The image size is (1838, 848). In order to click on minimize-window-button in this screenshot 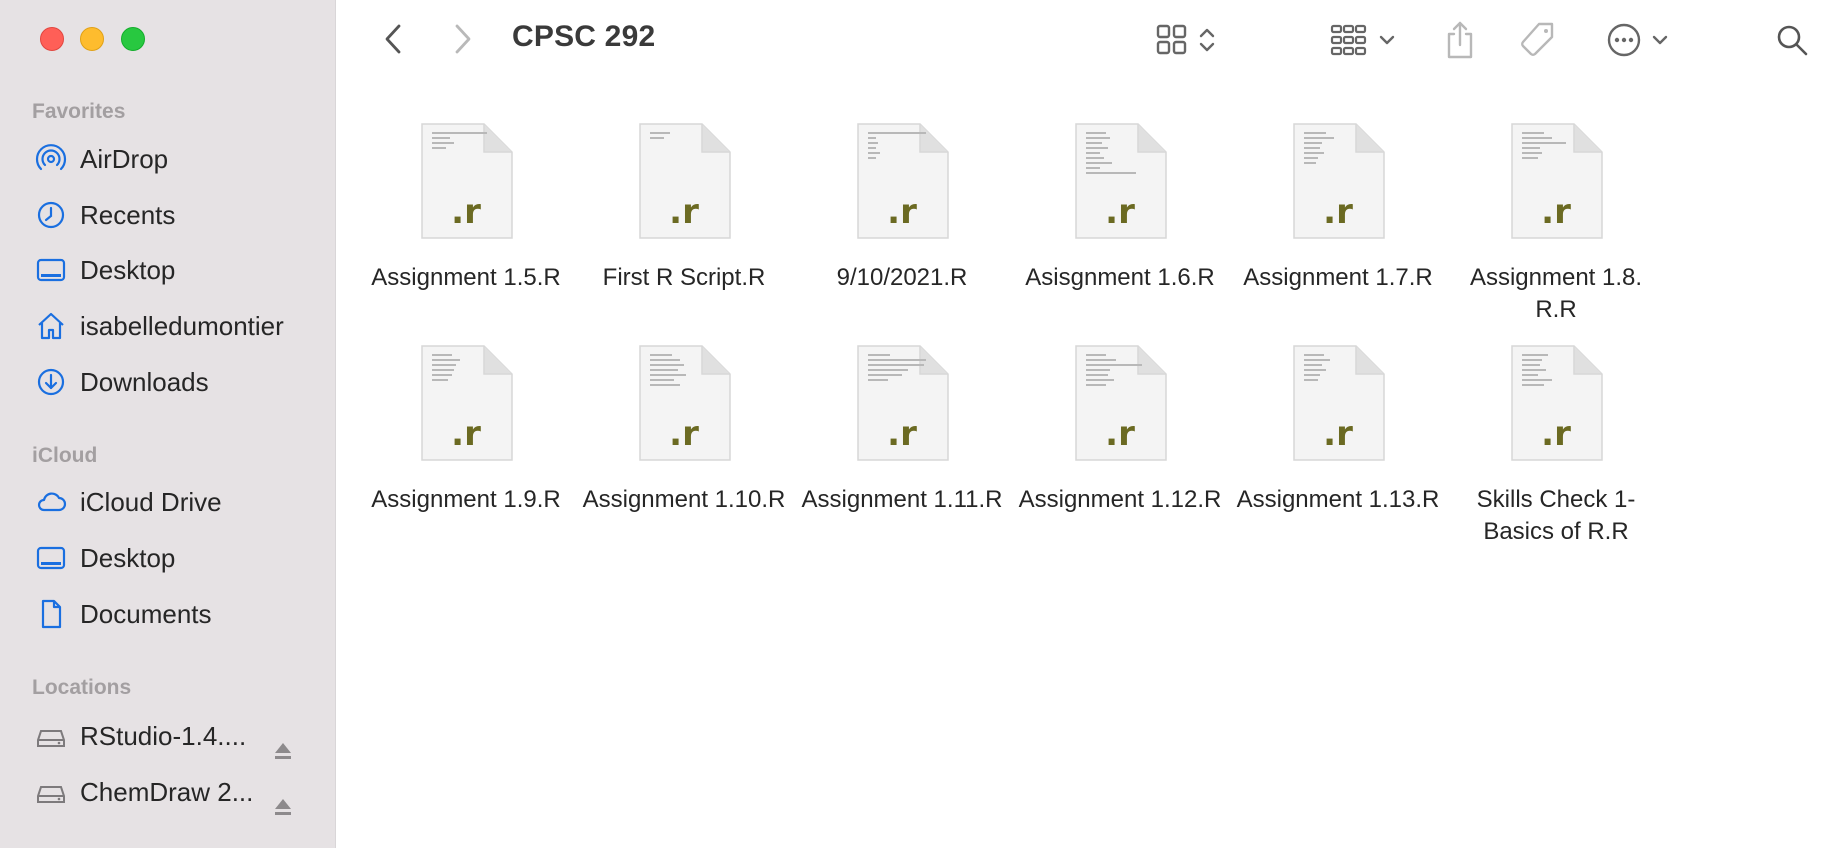, I will do `click(92, 39)`.